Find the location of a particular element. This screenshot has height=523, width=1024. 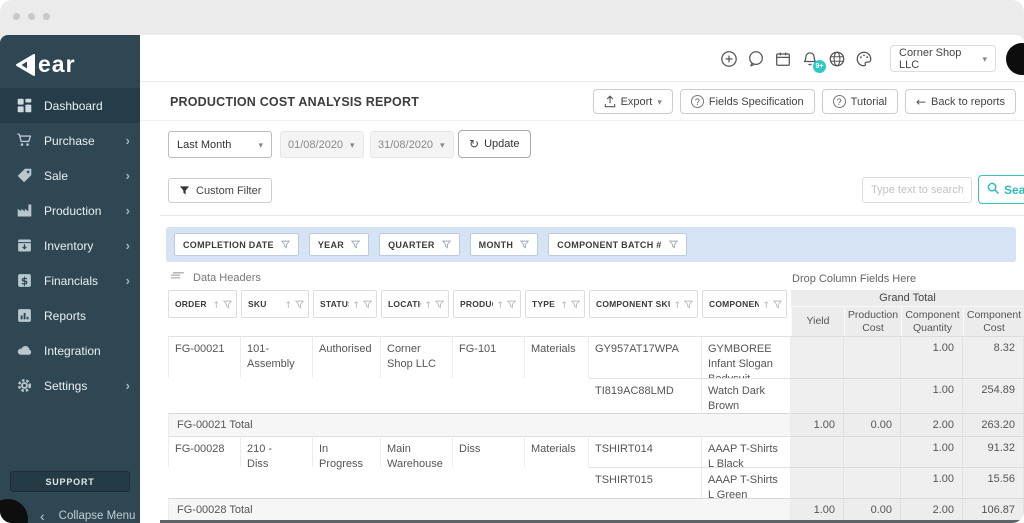

sidebar-item-inventory: Inventory is located at coordinates (70, 245).